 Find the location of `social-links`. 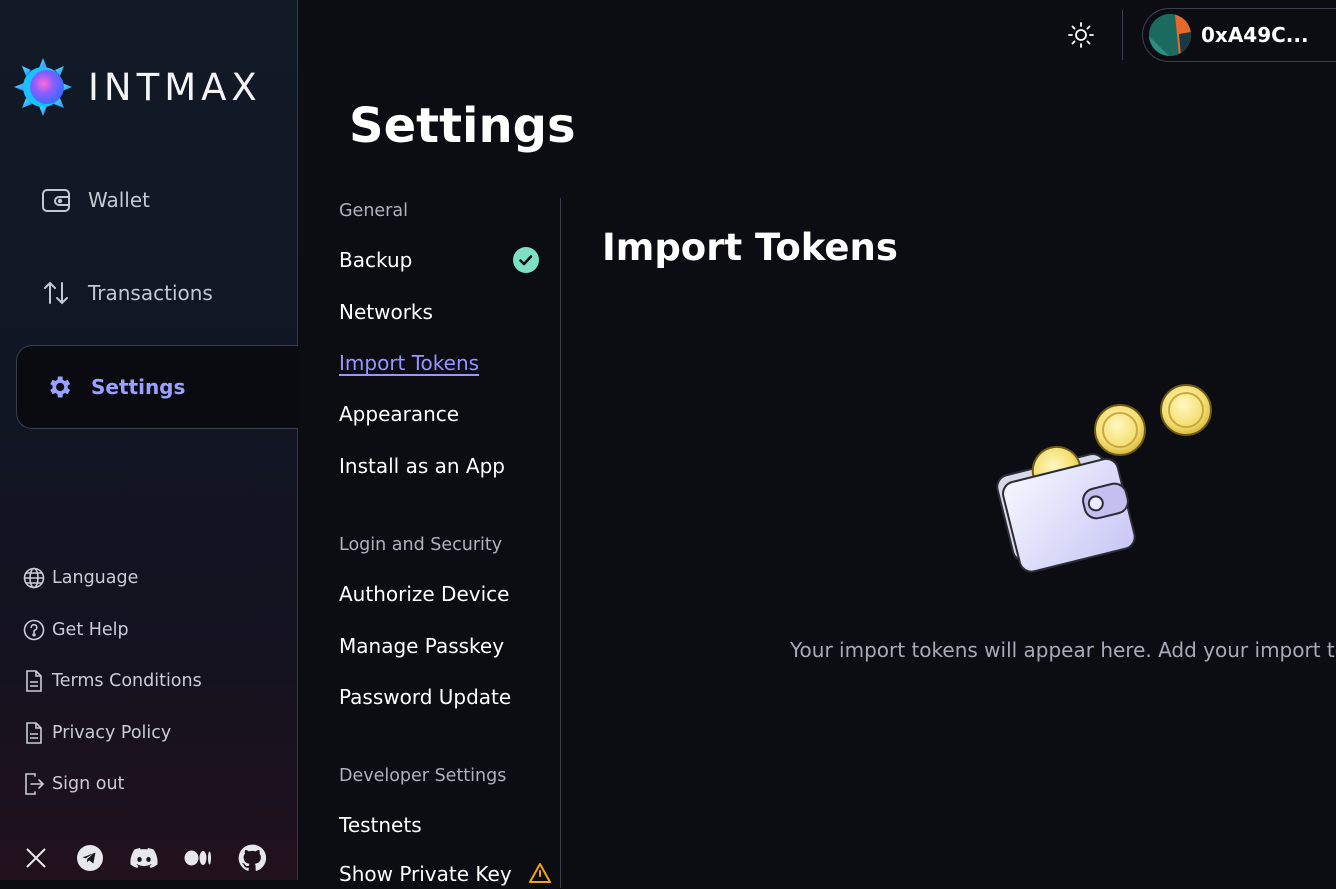

social-links is located at coordinates (144, 858).